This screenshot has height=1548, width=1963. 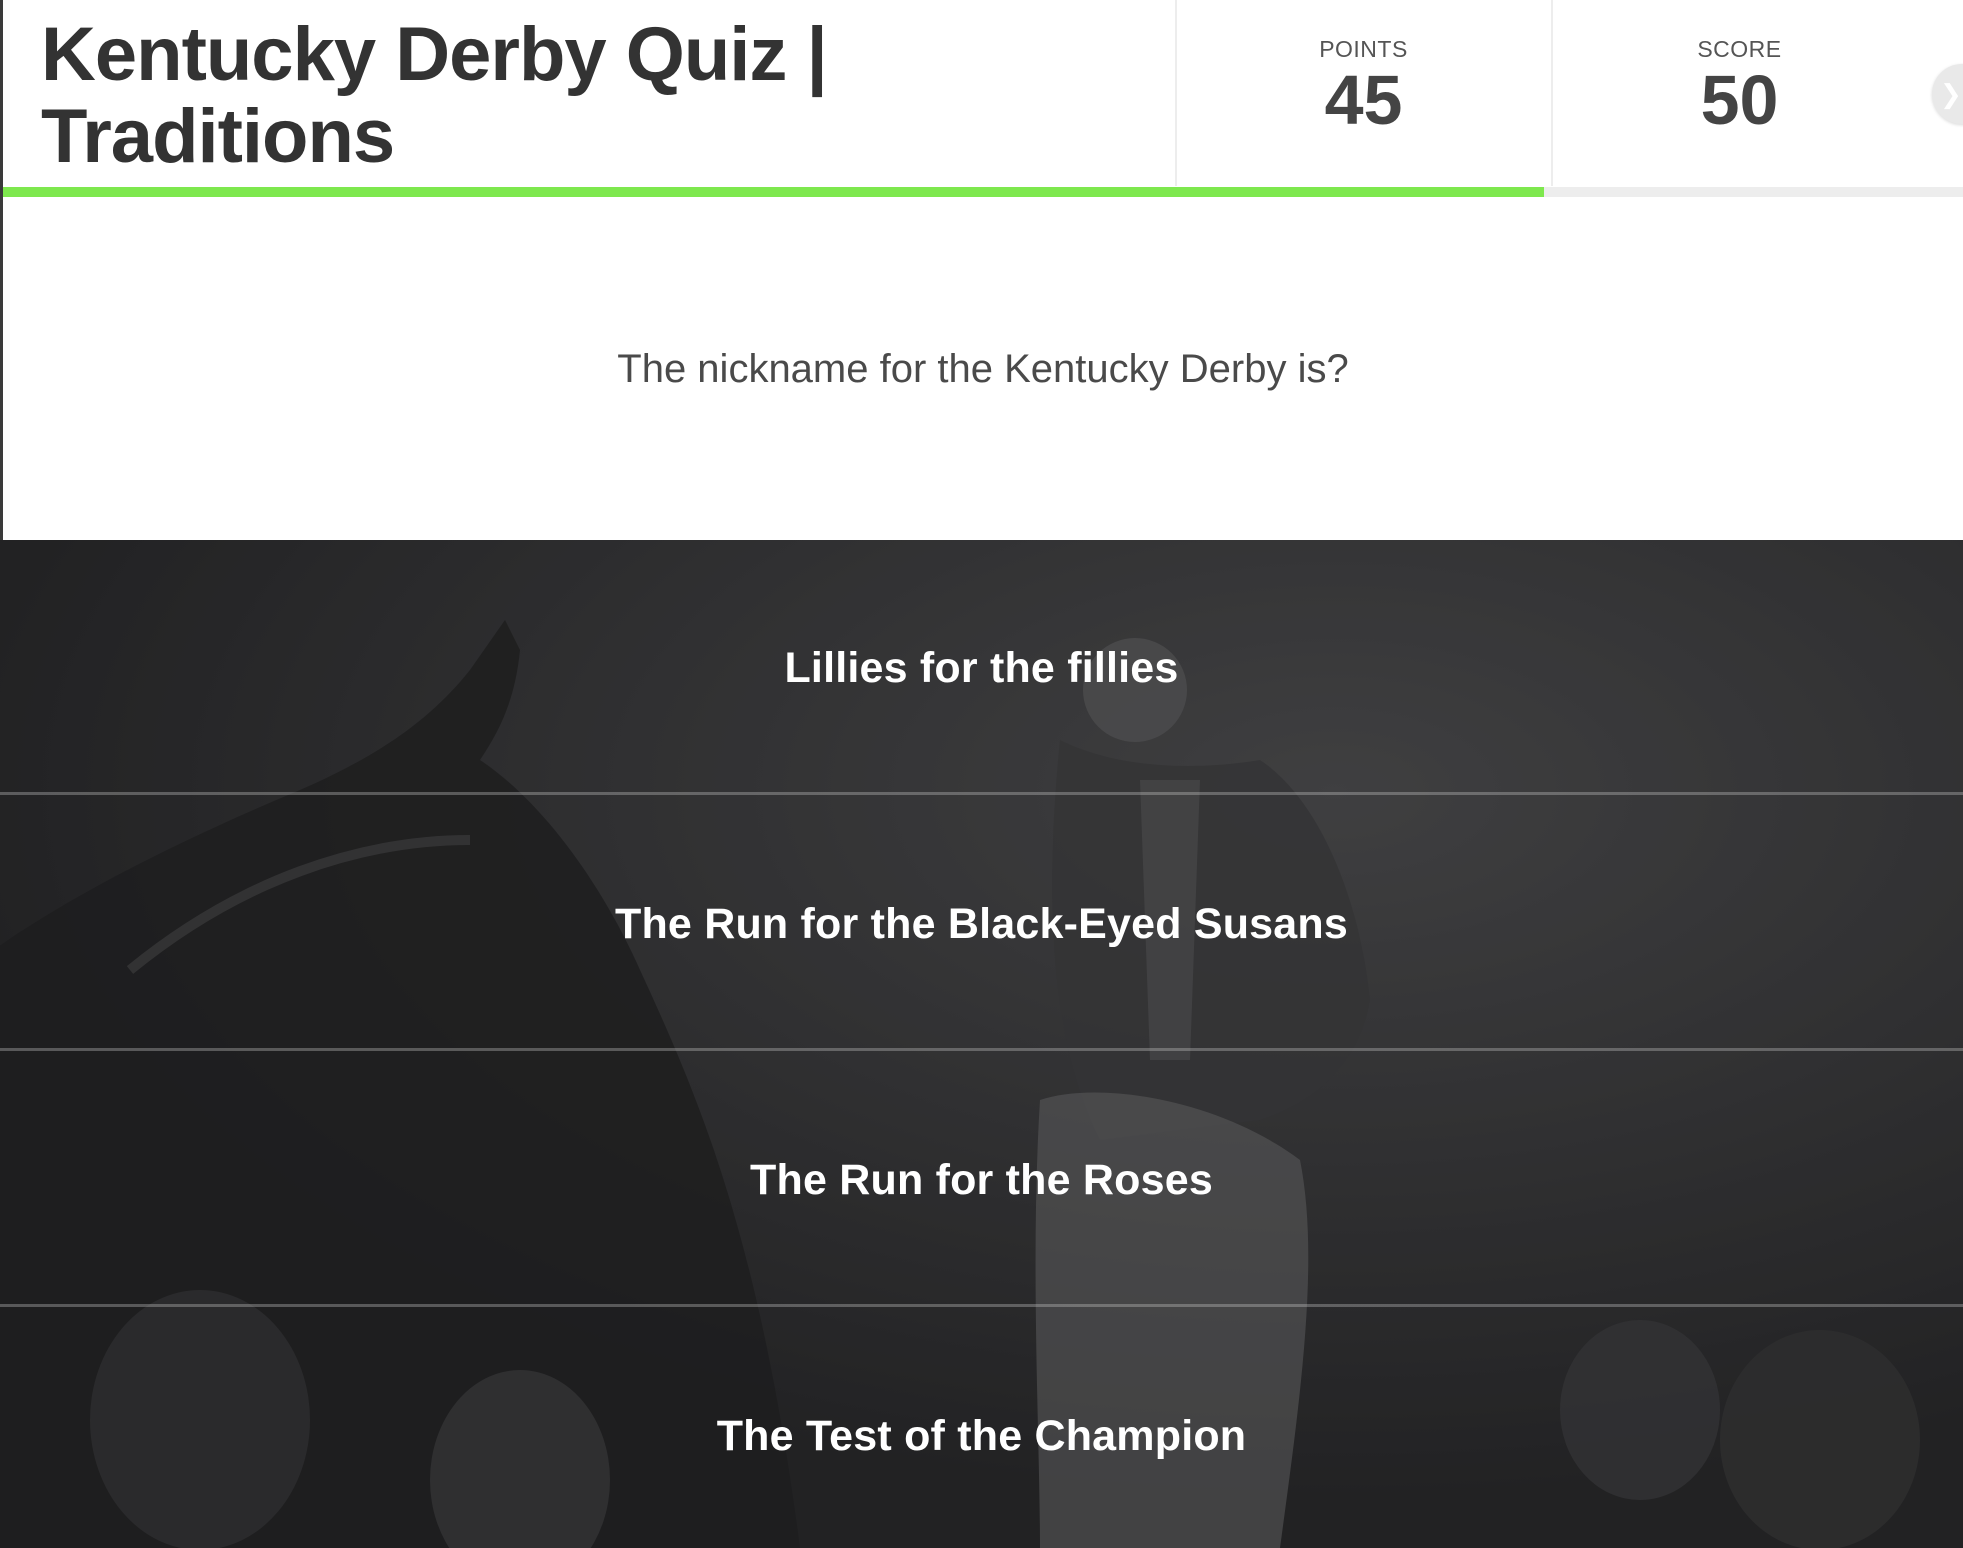 I want to click on points-value: 45, so click(x=1363, y=100).